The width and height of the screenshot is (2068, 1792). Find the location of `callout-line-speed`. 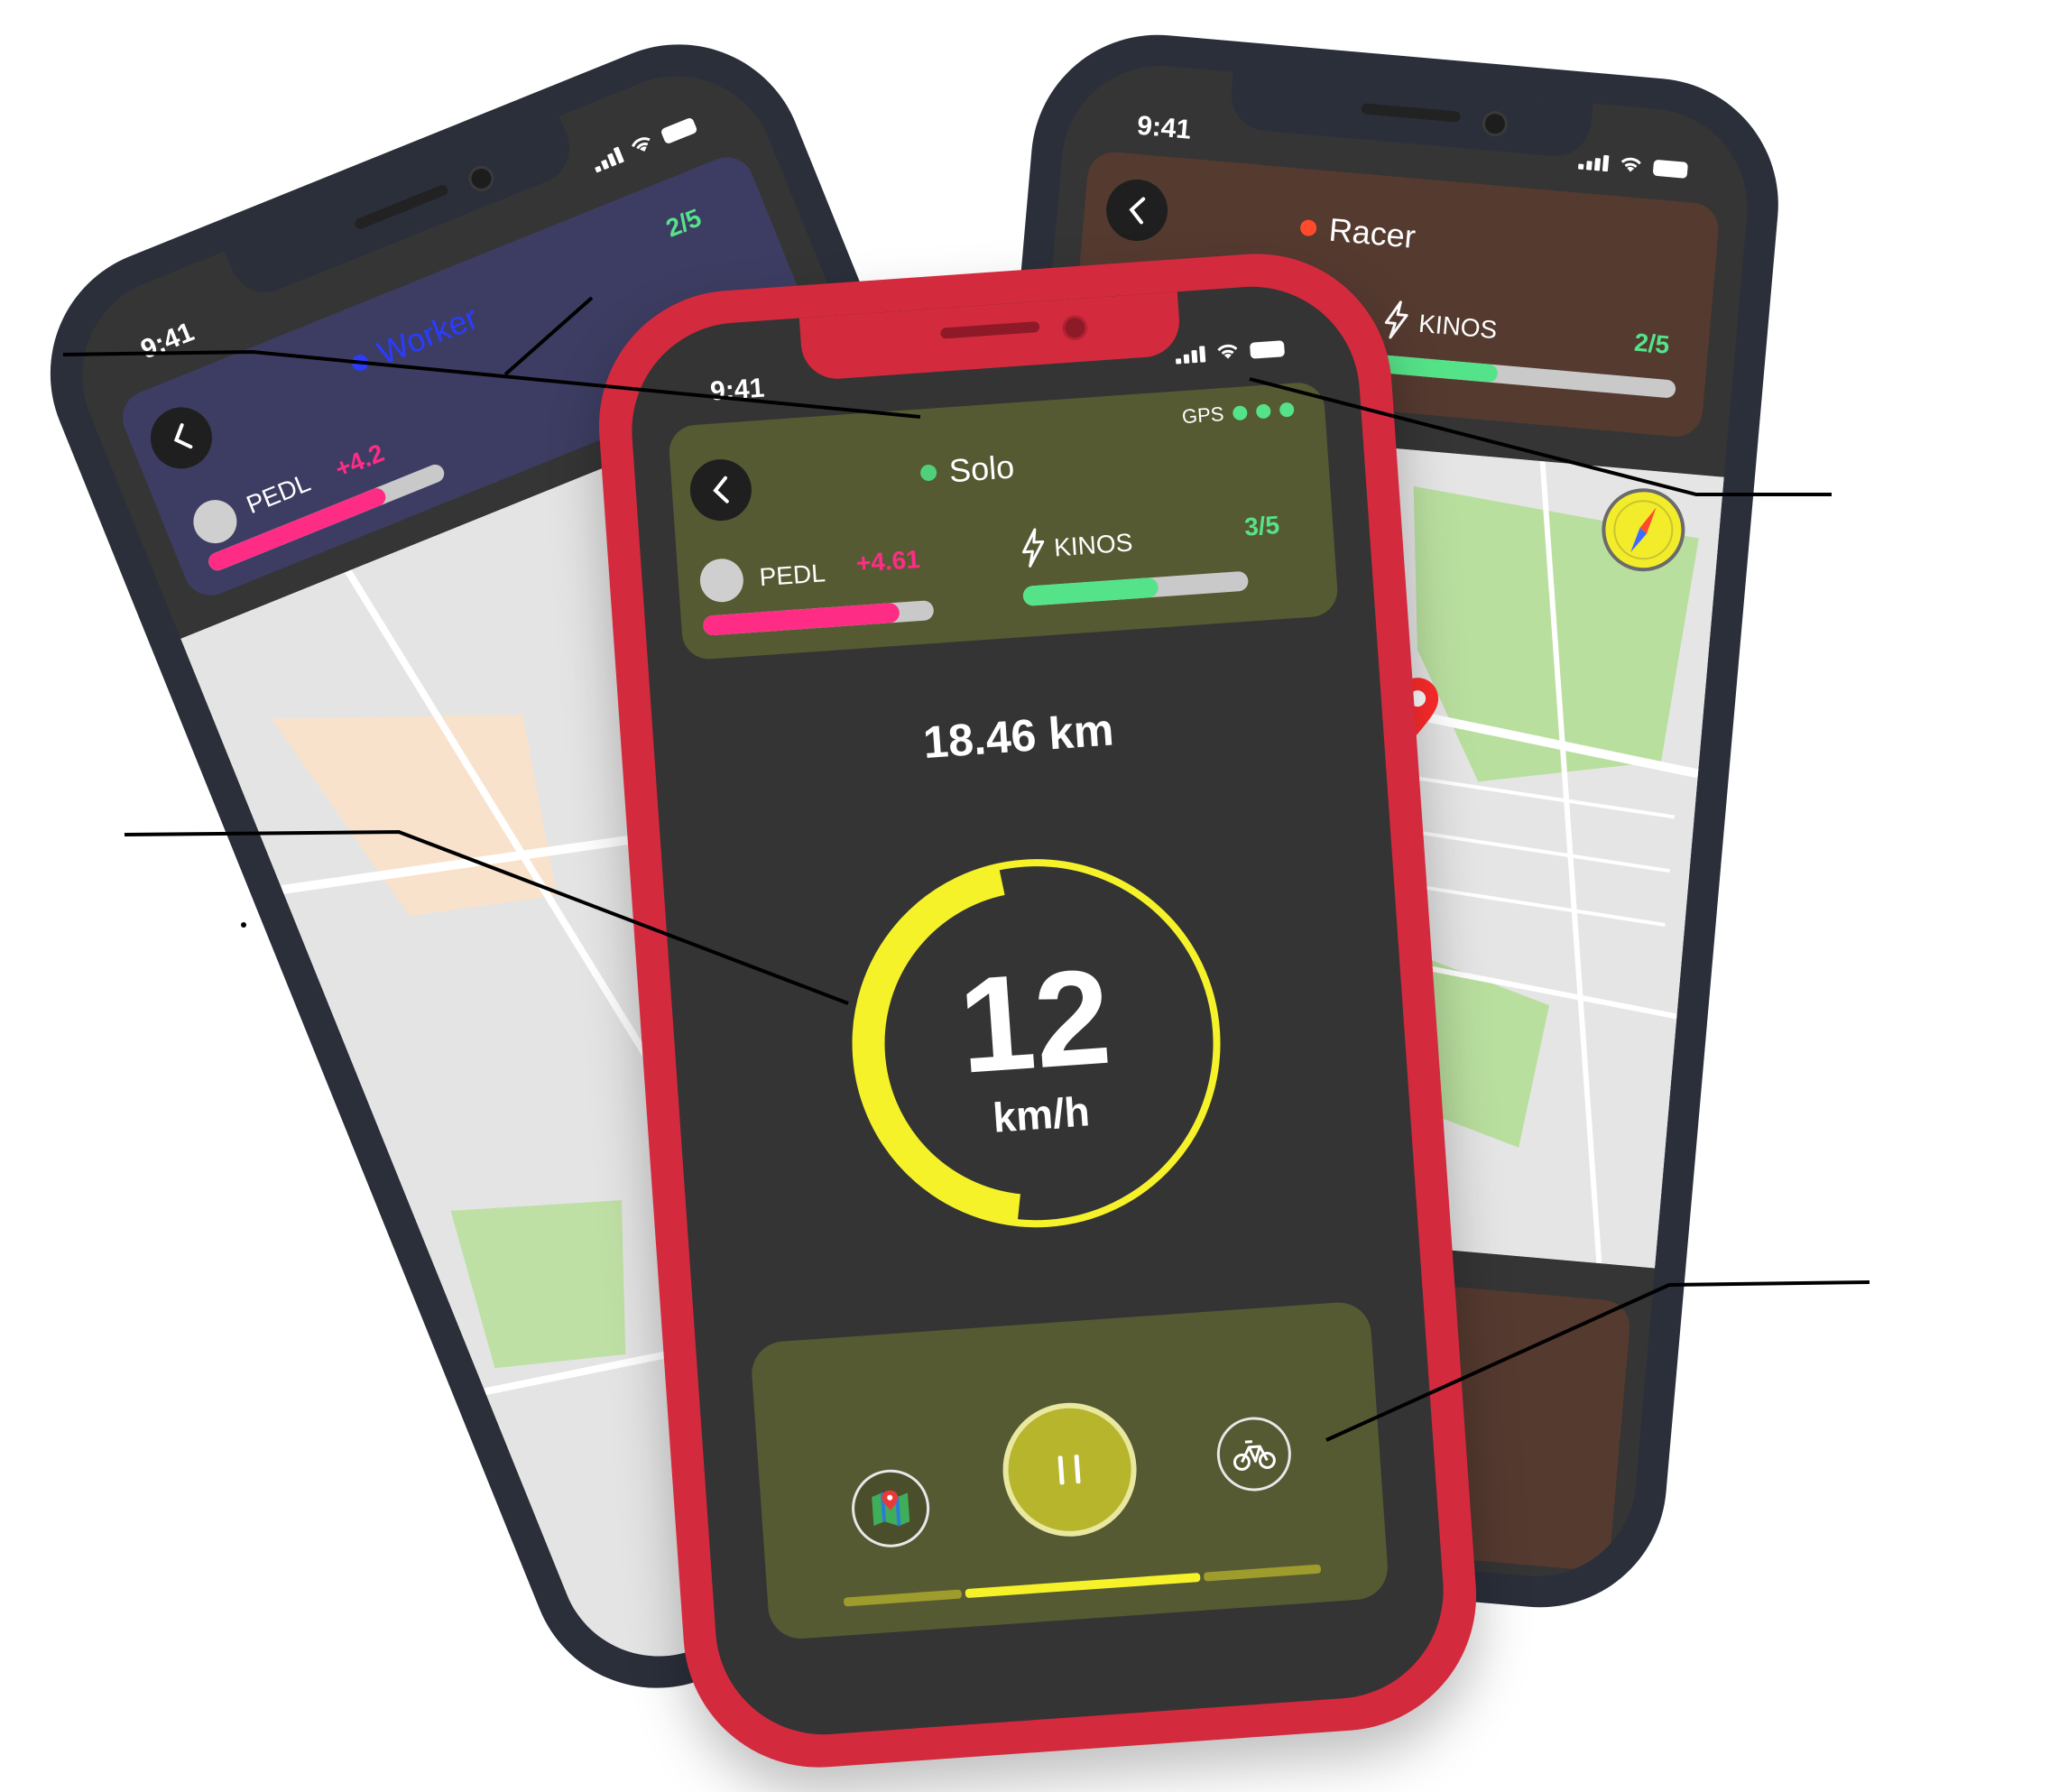

callout-line-speed is located at coordinates (486, 917).